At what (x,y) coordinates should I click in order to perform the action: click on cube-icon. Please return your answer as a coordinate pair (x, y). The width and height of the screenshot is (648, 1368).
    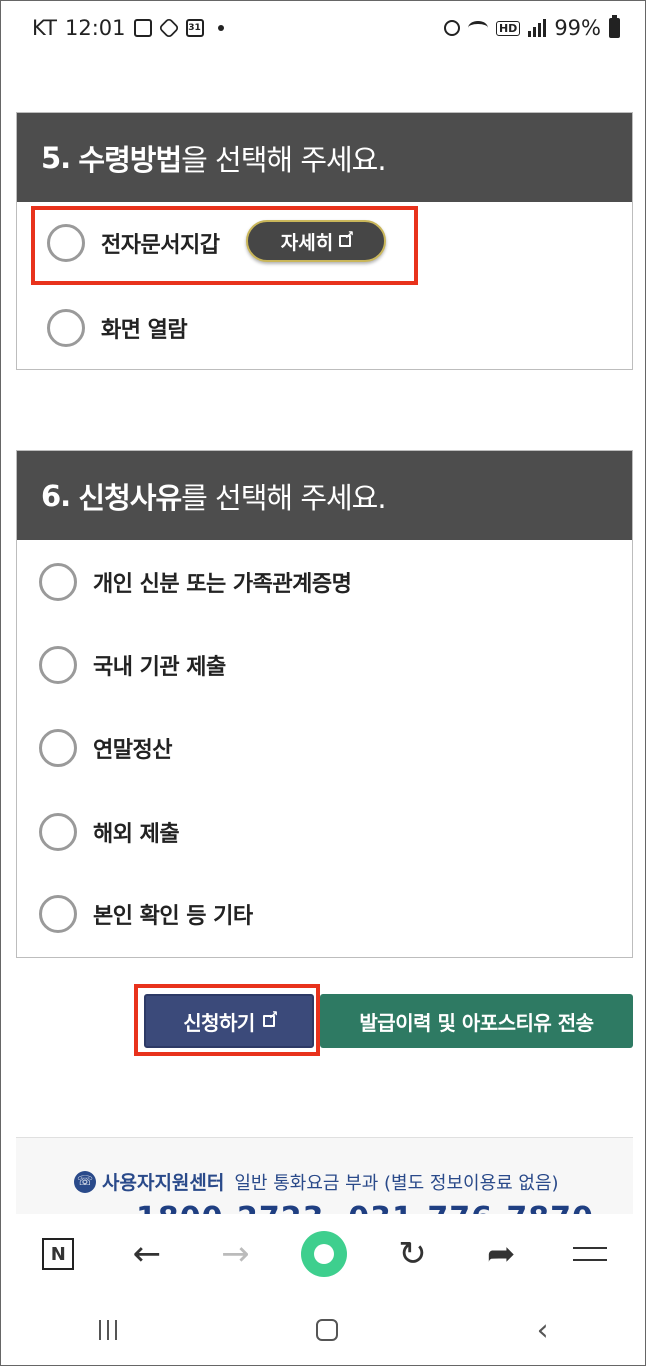
    Looking at the image, I should click on (168, 28).